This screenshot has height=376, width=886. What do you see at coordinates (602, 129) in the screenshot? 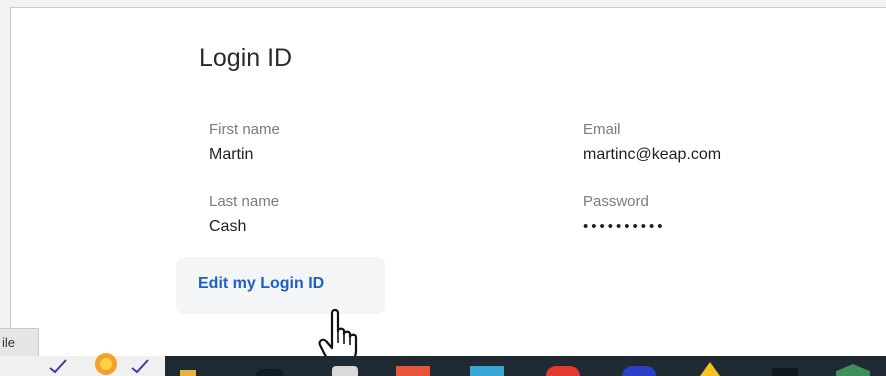
I see `email-label: Email` at bounding box center [602, 129].